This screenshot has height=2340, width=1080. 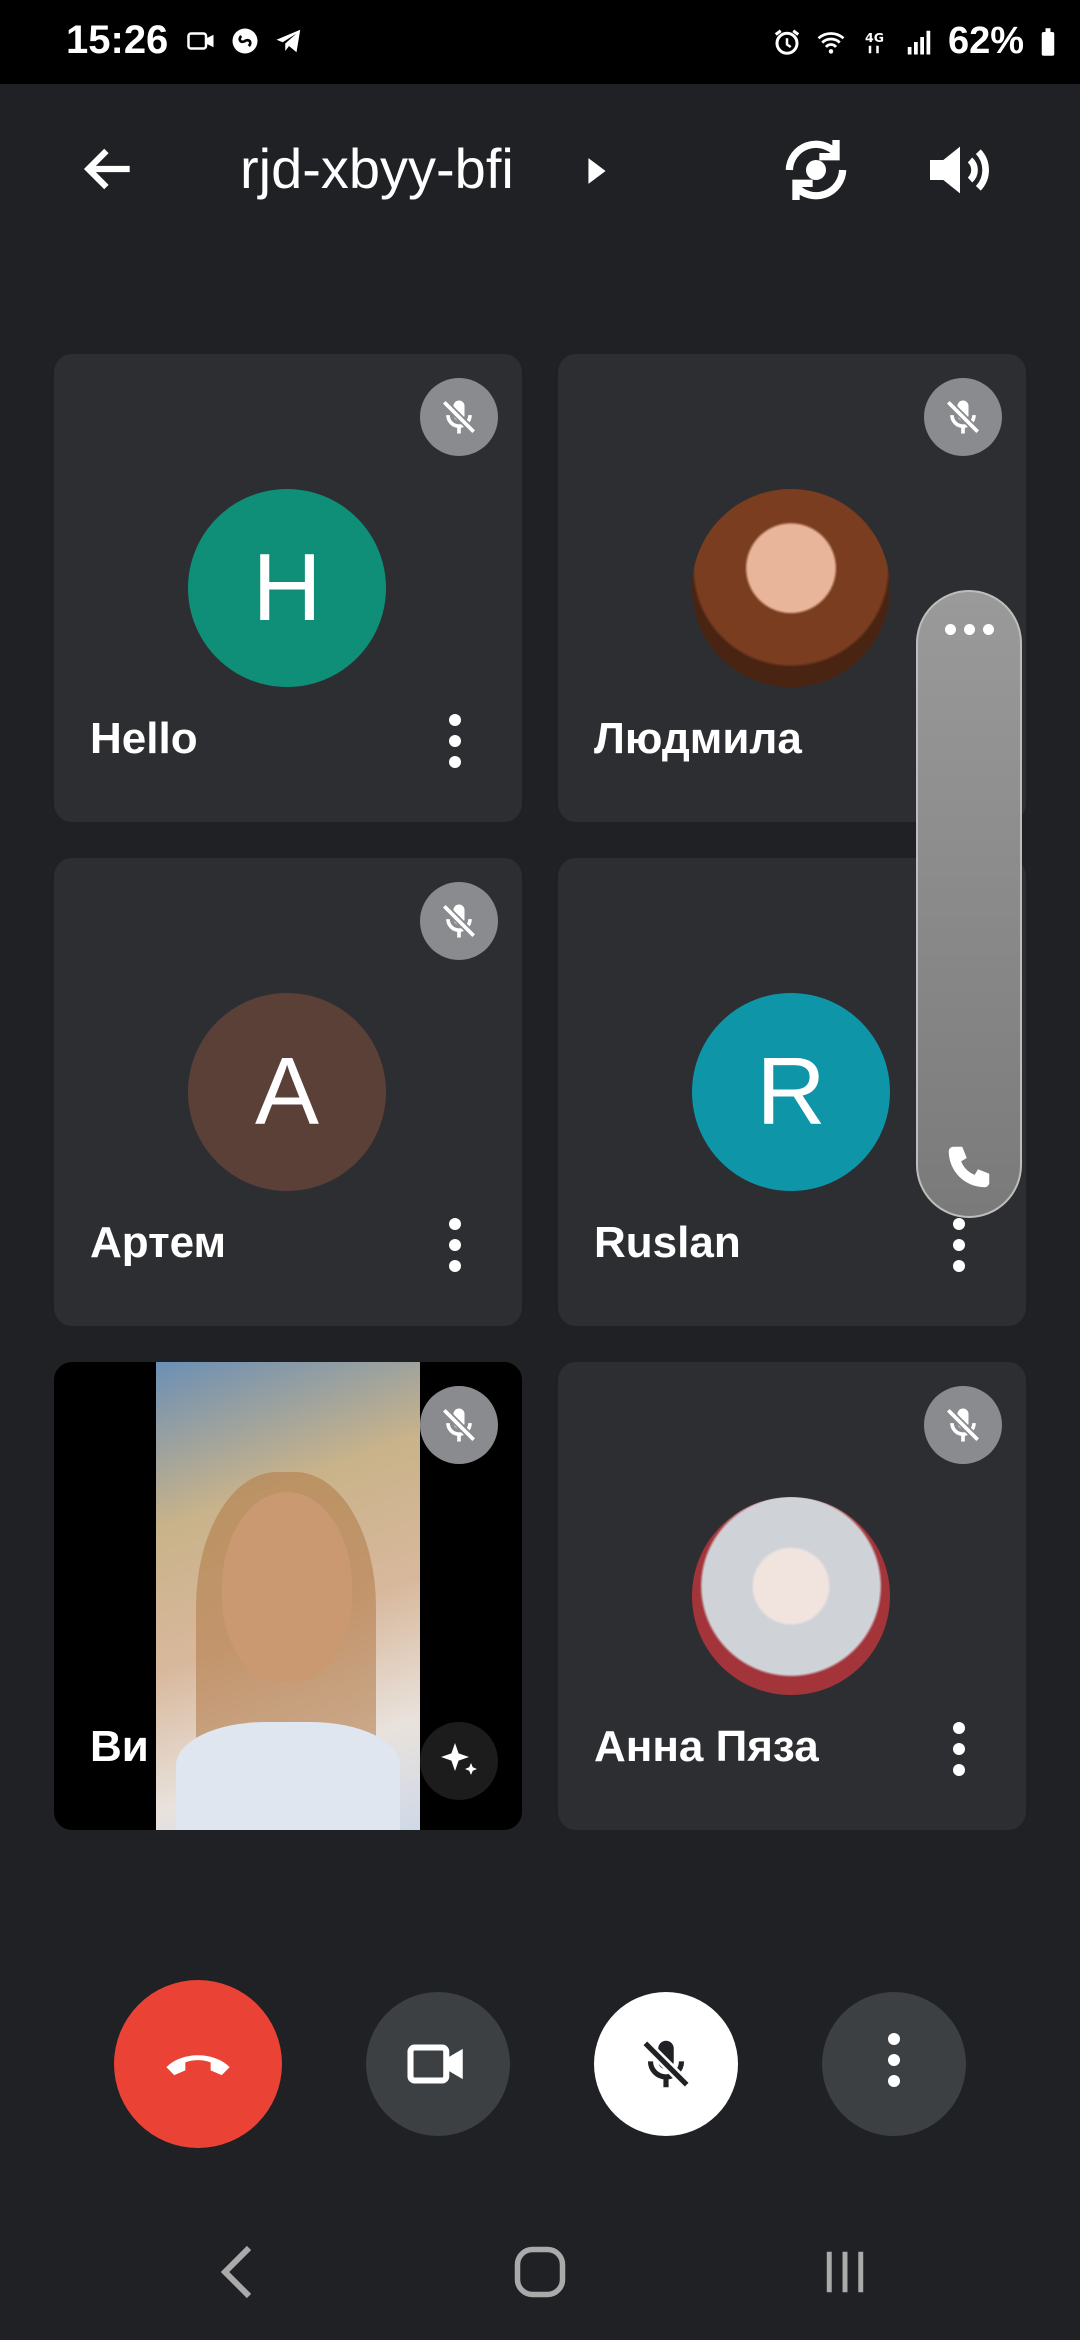 I want to click on switch-camera-icon, so click(x=816, y=170).